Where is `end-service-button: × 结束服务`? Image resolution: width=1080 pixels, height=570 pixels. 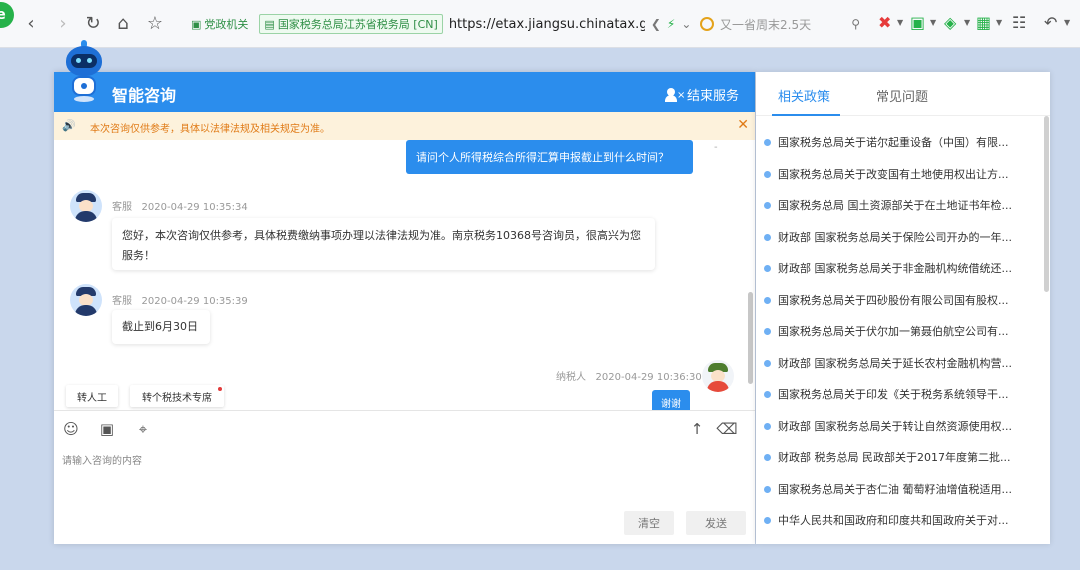 end-service-button: × 结束服务 is located at coordinates (701, 94).